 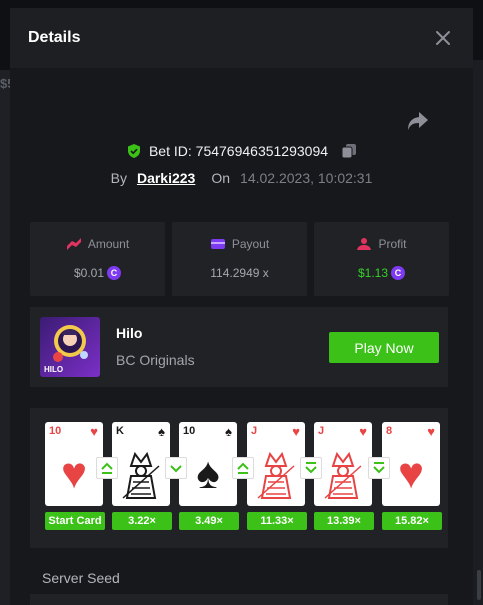 I want to click on background-page-edge-right, so click(x=478, y=332).